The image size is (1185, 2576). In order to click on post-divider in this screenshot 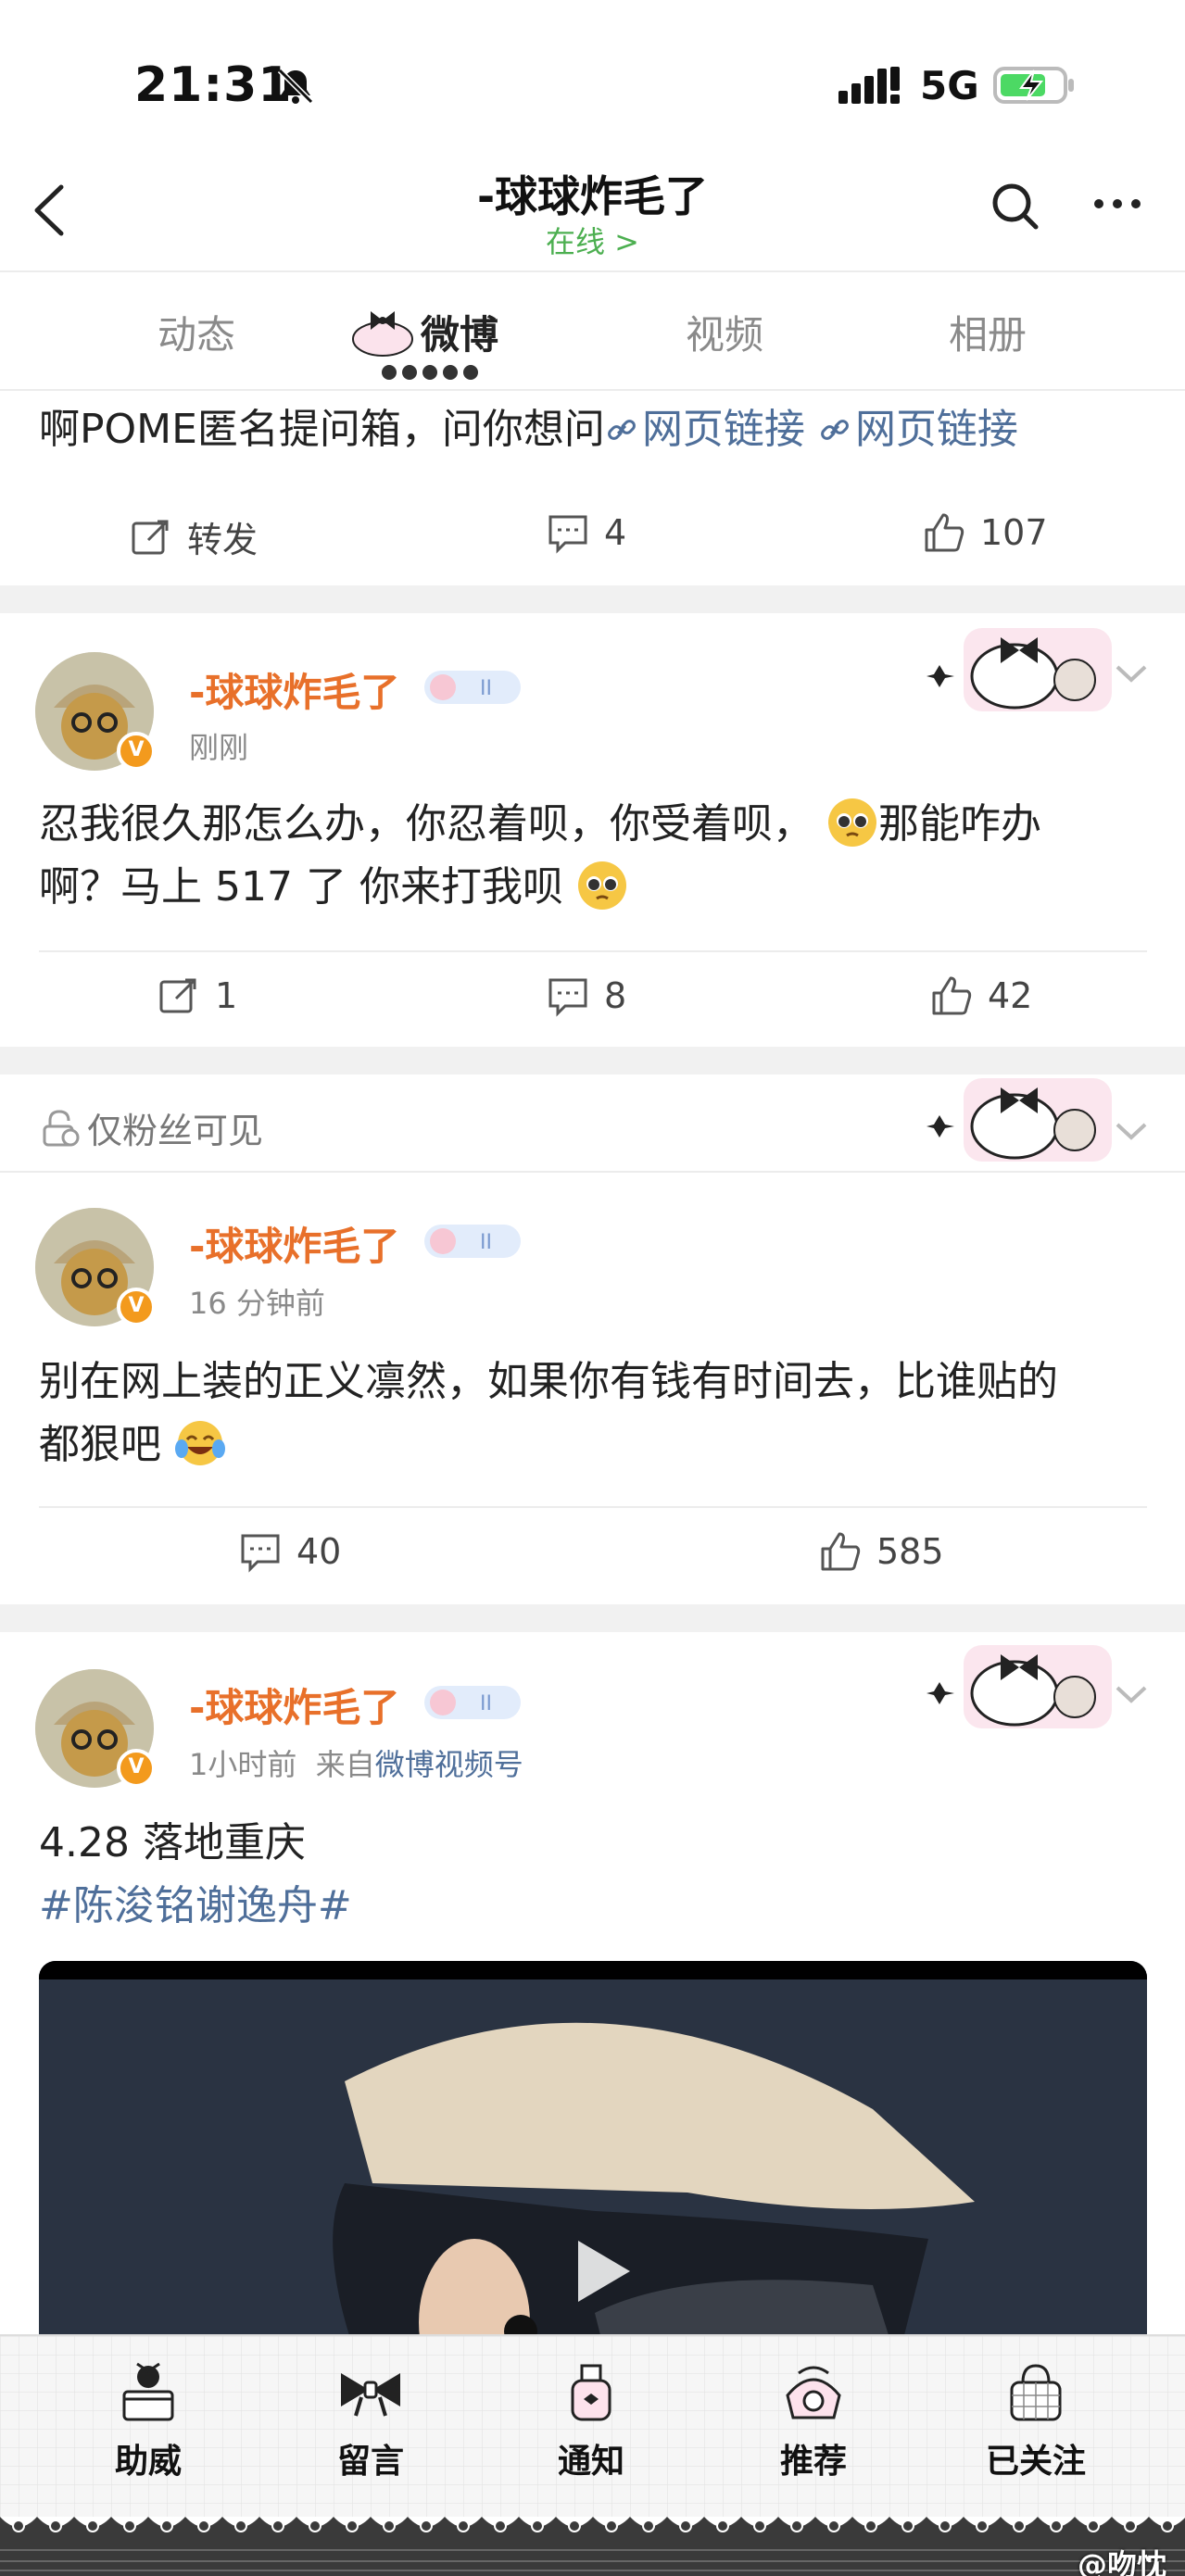, I will do `click(592, 1172)`.